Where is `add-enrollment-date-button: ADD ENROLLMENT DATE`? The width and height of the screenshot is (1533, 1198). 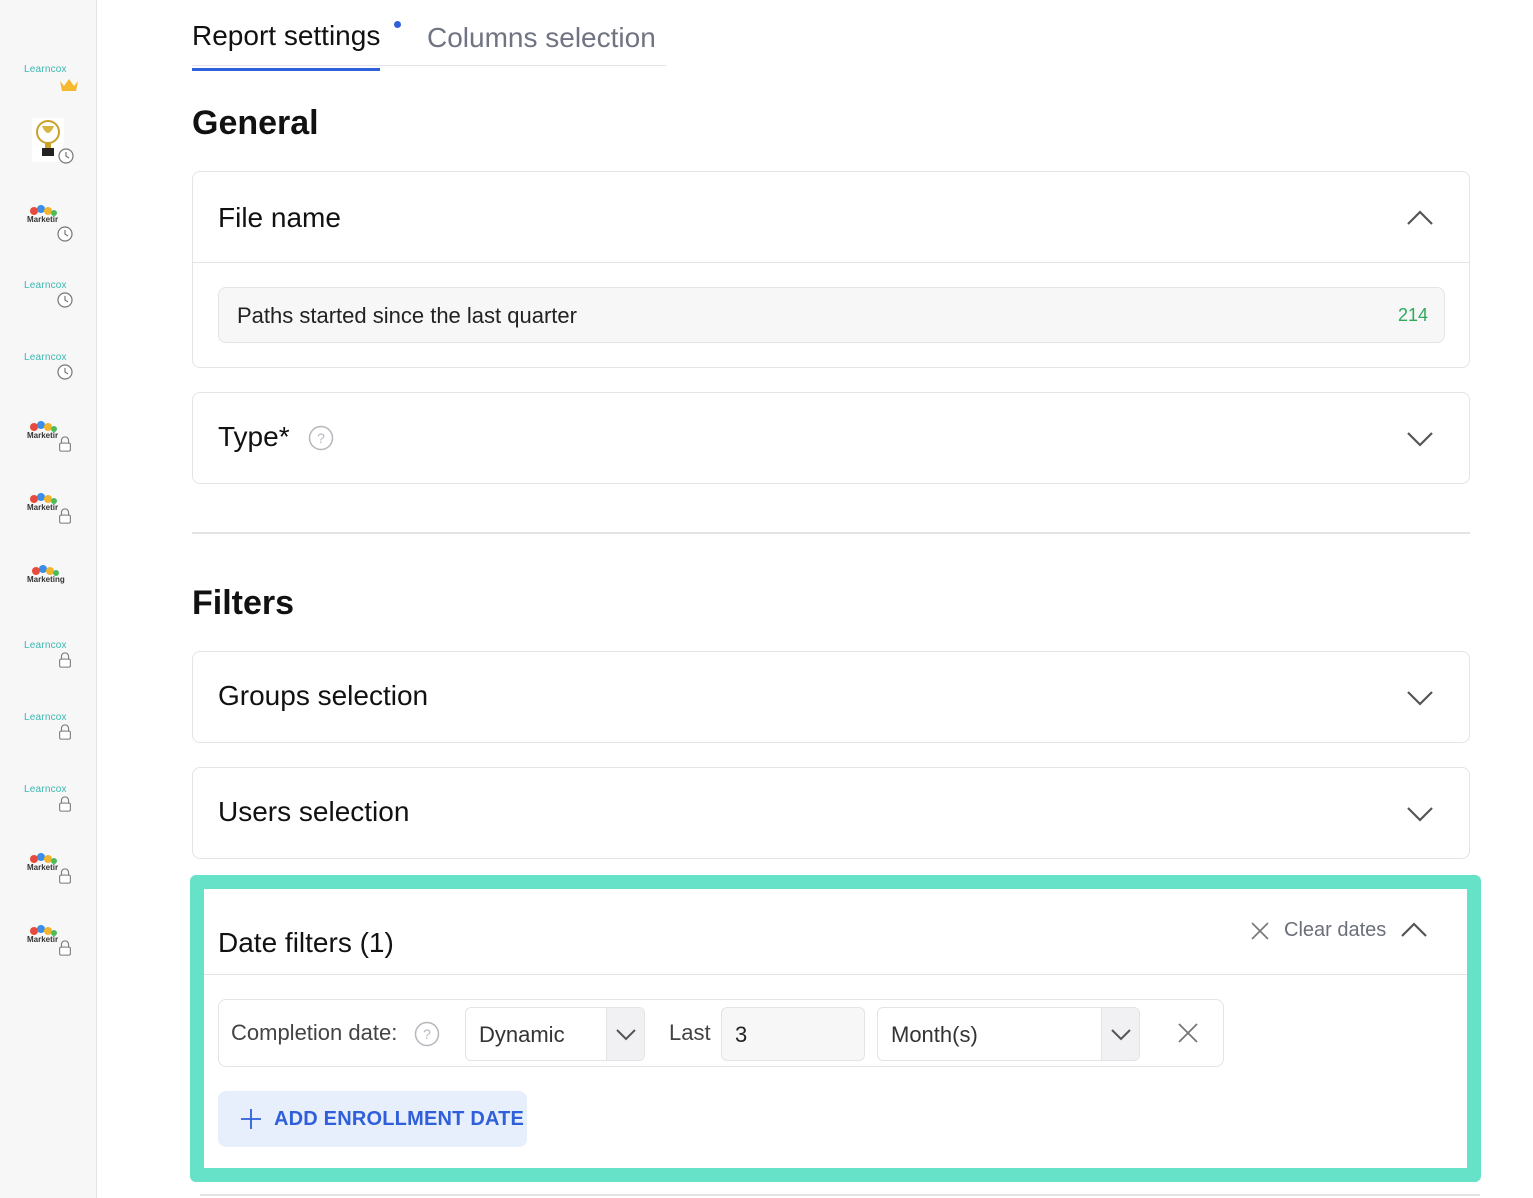 add-enrollment-date-button: ADD ENROLLMENT DATE is located at coordinates (372, 1119).